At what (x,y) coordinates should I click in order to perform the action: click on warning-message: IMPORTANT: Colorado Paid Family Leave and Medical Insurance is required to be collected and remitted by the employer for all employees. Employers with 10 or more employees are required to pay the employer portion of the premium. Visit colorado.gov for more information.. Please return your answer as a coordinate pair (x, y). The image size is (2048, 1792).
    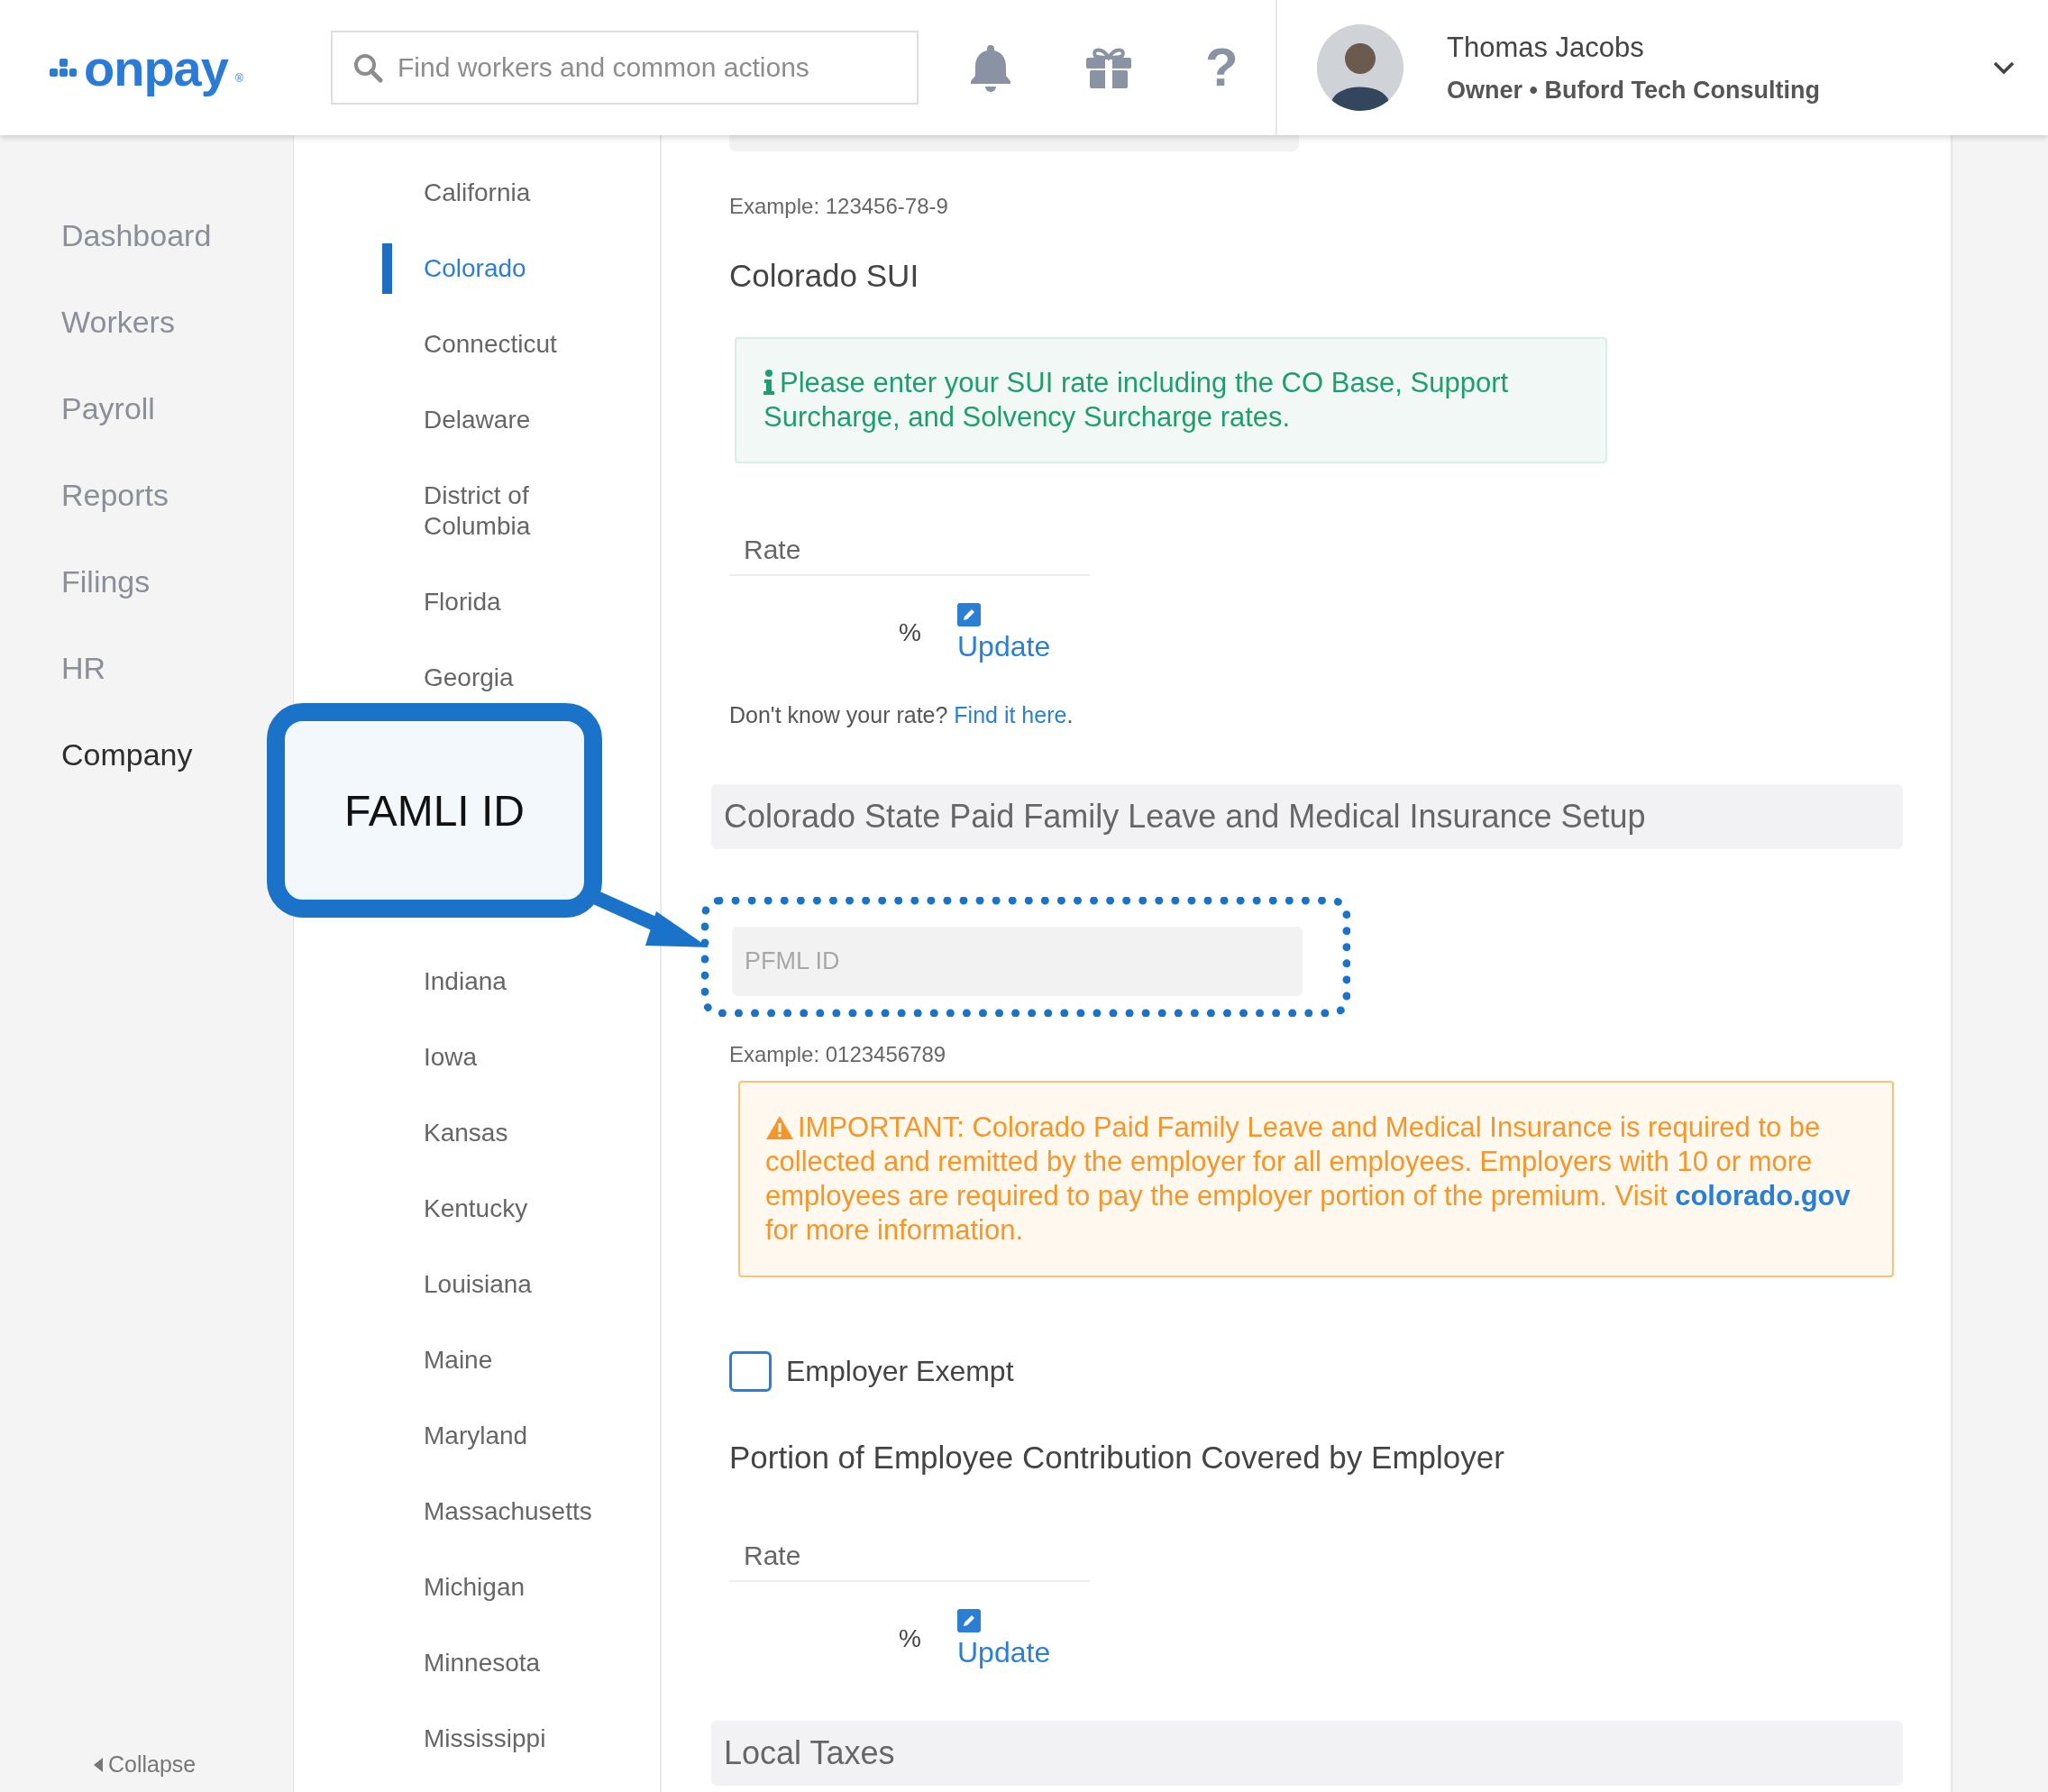
    Looking at the image, I should click on (1316, 1179).